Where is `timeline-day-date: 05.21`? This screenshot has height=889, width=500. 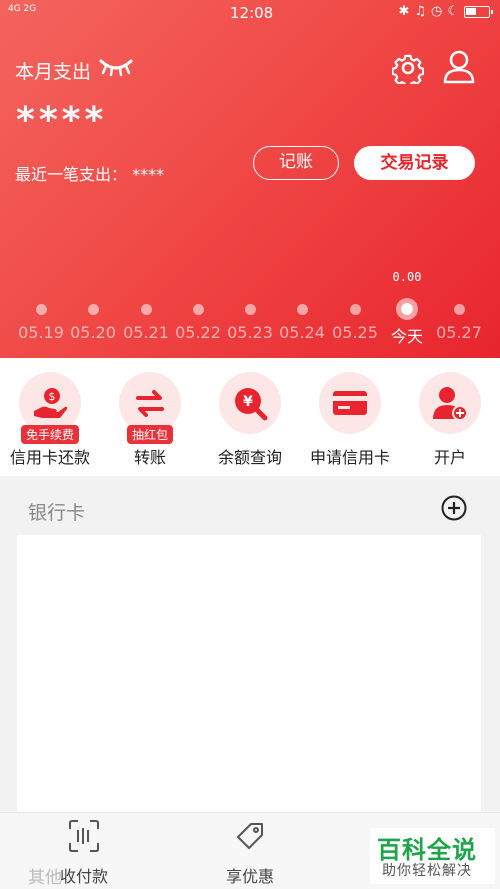
timeline-day-date: 05.21 is located at coordinates (146, 332).